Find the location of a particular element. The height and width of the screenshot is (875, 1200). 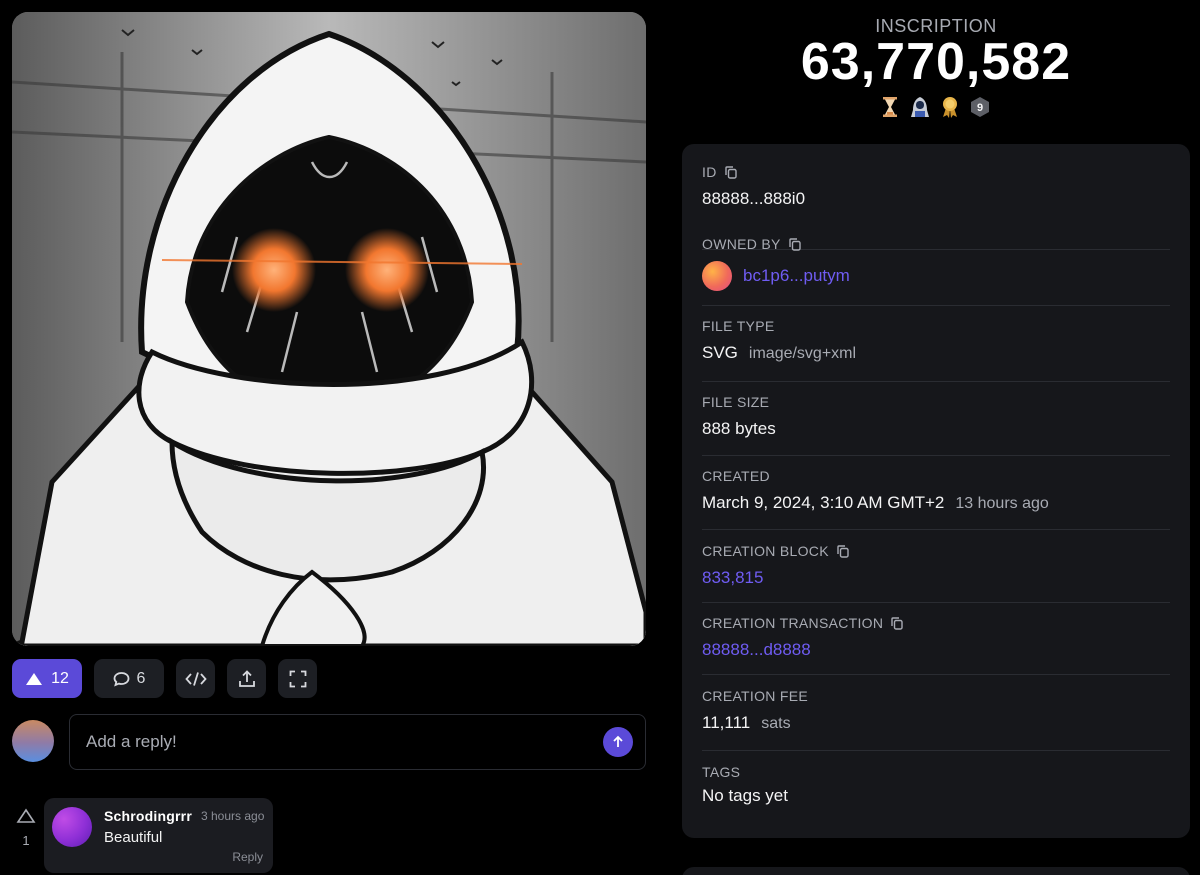

created-relative-time: 13 hours ago is located at coordinates (1002, 503).